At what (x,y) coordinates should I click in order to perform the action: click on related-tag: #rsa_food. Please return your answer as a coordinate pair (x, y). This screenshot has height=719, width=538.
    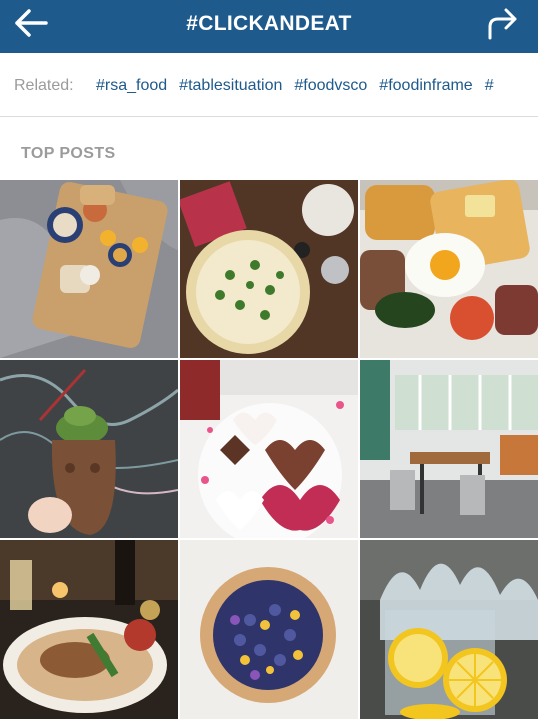
    Looking at the image, I should click on (131, 85).